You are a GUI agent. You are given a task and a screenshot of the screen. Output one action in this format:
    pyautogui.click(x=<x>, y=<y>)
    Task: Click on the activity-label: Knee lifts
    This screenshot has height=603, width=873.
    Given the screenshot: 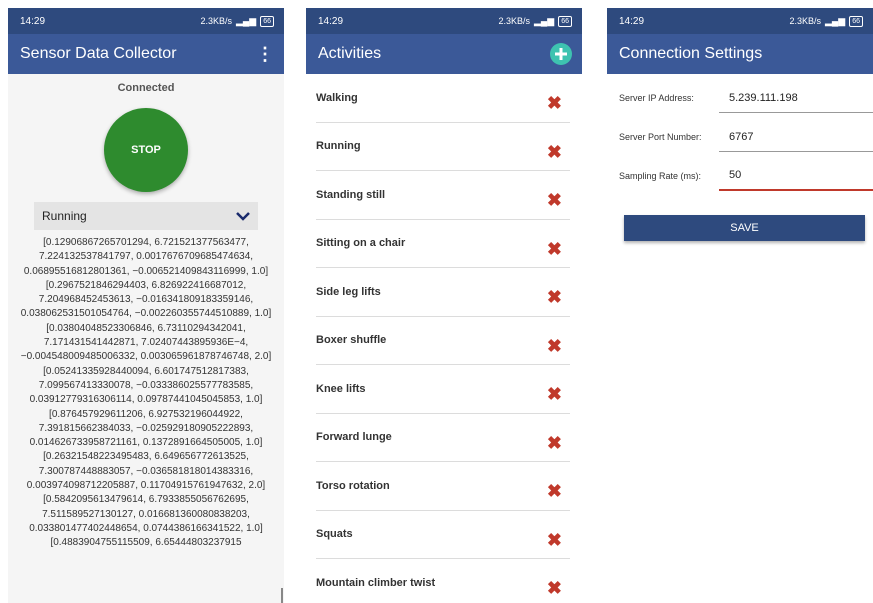 What is the action you would take?
    pyautogui.click(x=341, y=388)
    